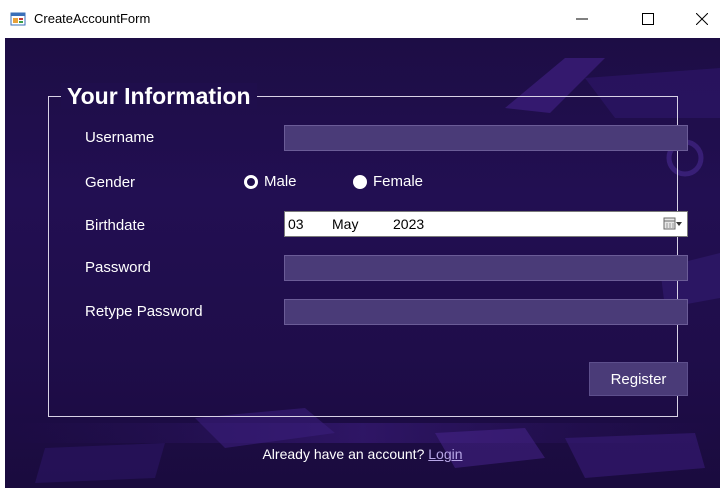 This screenshot has height=488, width=720. I want to click on minimize-icon, so click(582, 19).